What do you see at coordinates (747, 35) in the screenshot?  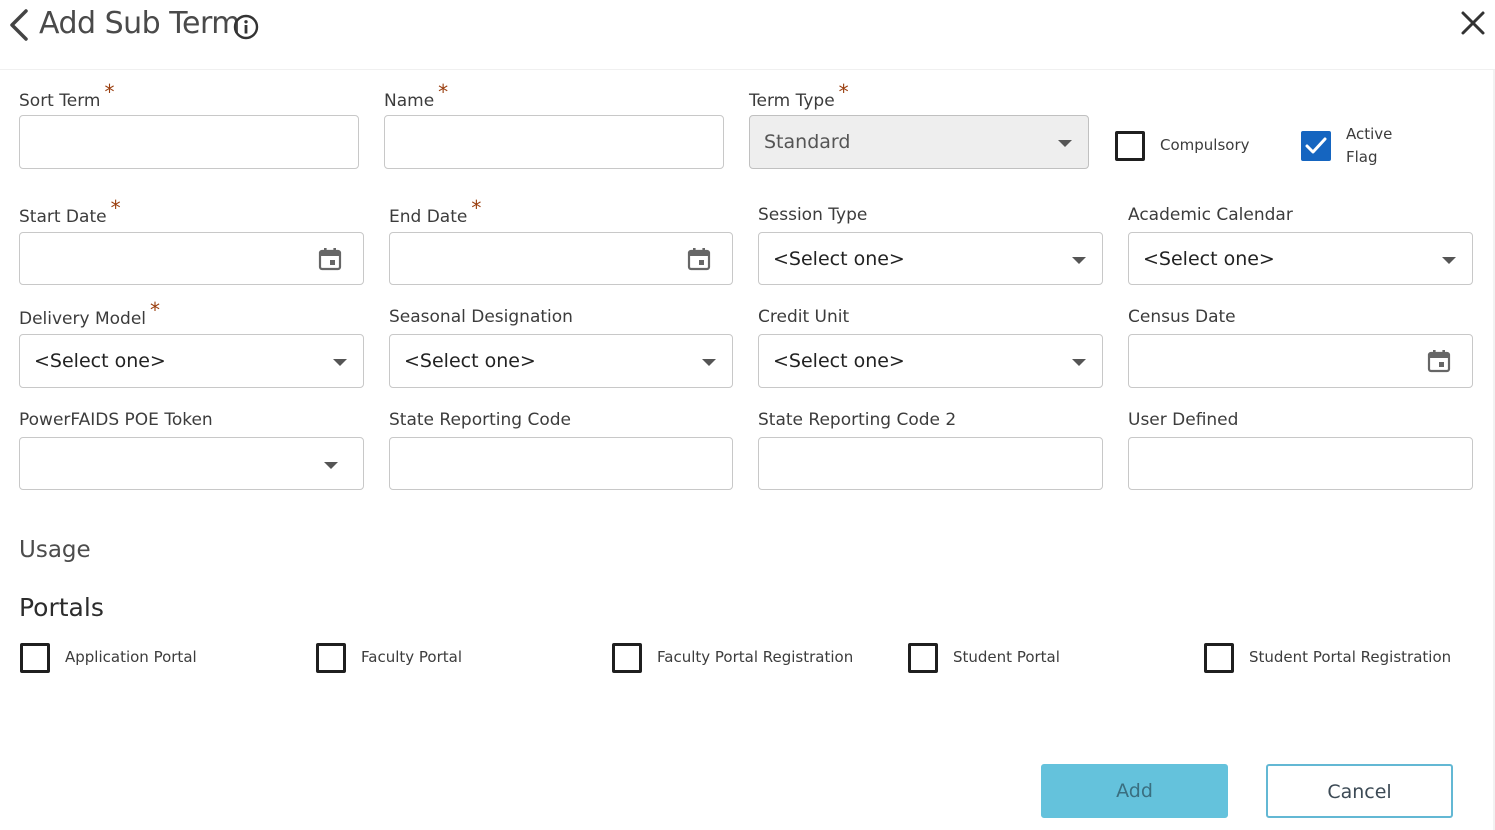 I see `dialog-header: Add Sub Term` at bounding box center [747, 35].